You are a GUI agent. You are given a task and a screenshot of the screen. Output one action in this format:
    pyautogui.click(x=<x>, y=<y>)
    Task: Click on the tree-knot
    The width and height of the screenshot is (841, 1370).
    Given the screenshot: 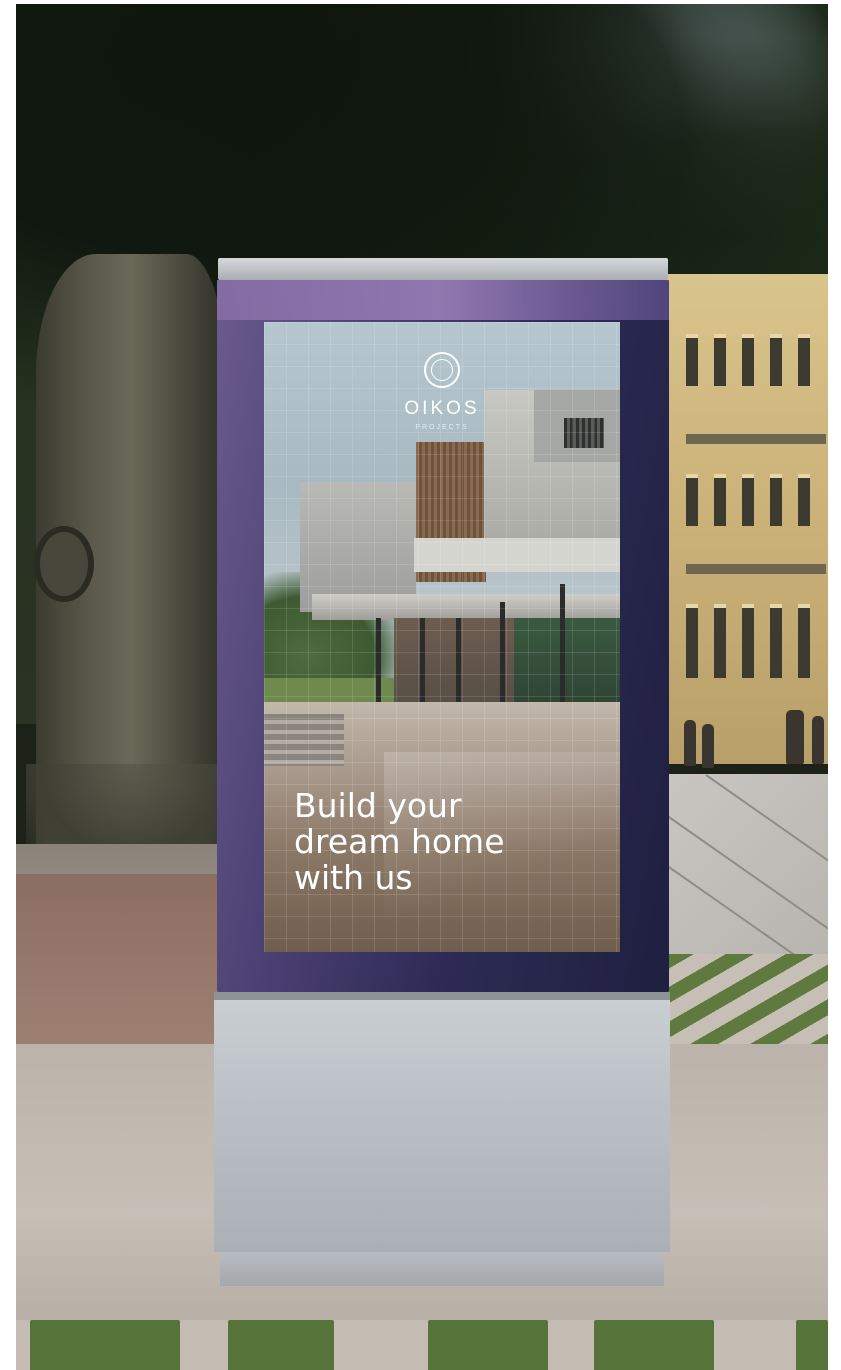 What is the action you would take?
    pyautogui.click(x=64, y=564)
    